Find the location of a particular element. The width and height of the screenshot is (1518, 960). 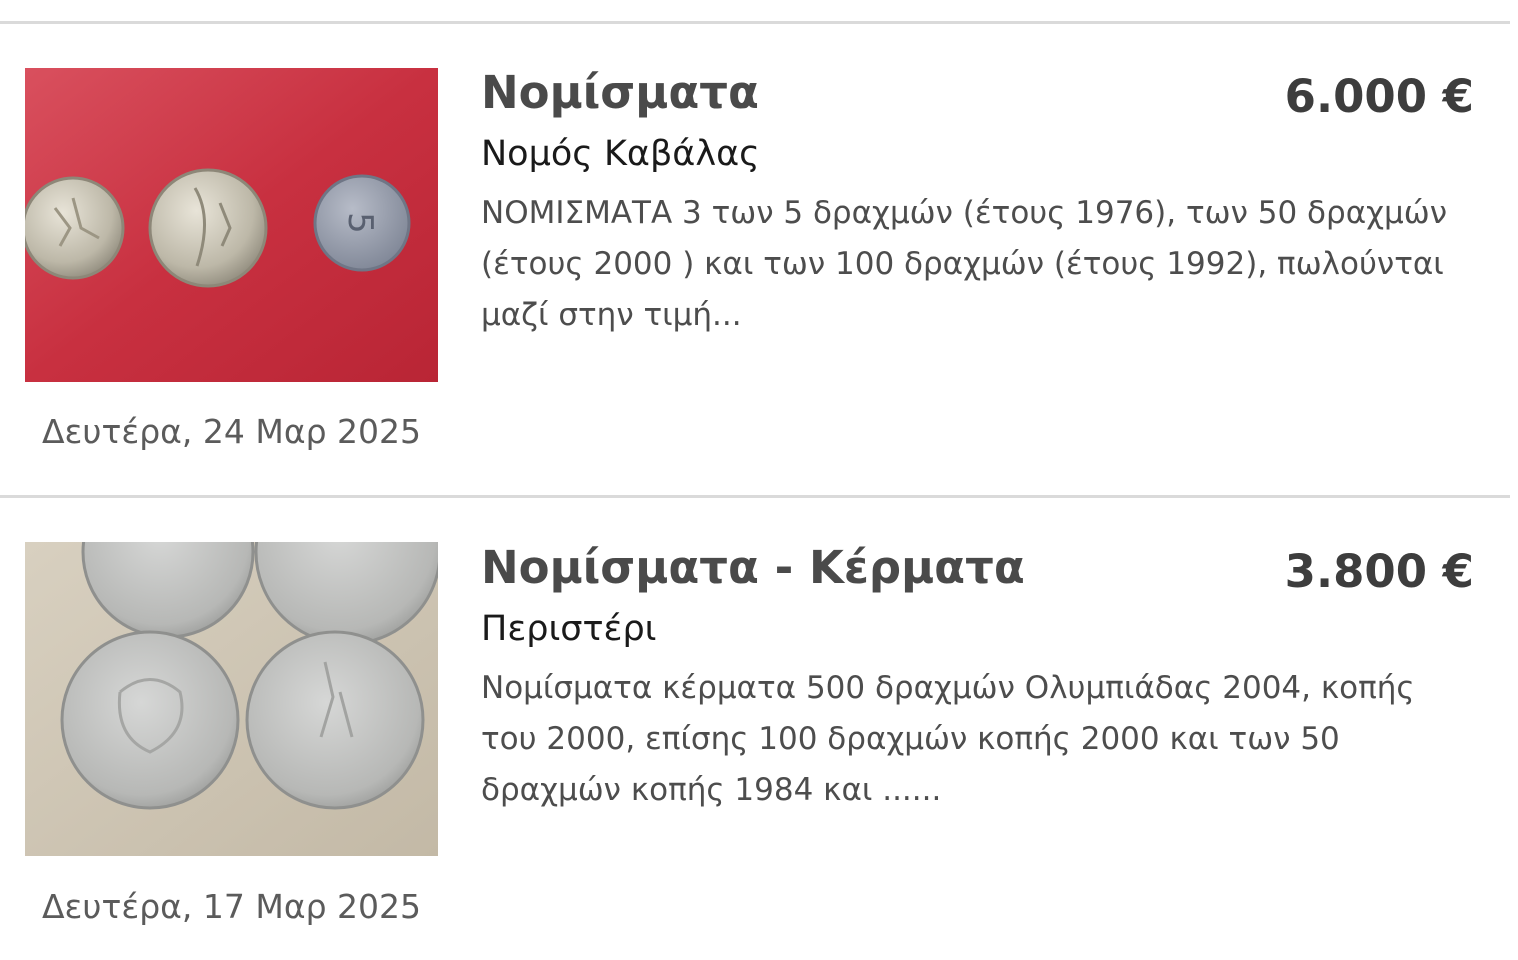

listing-date: Δευτέρα, 17 Μαρ 2025 is located at coordinates (231, 906).